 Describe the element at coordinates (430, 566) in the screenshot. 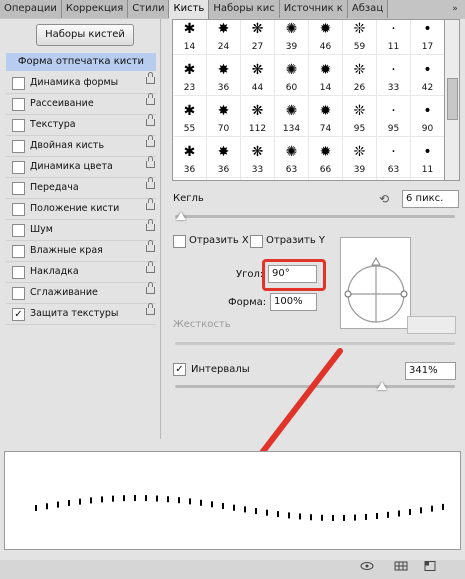

I see `new-preset-icon` at that location.